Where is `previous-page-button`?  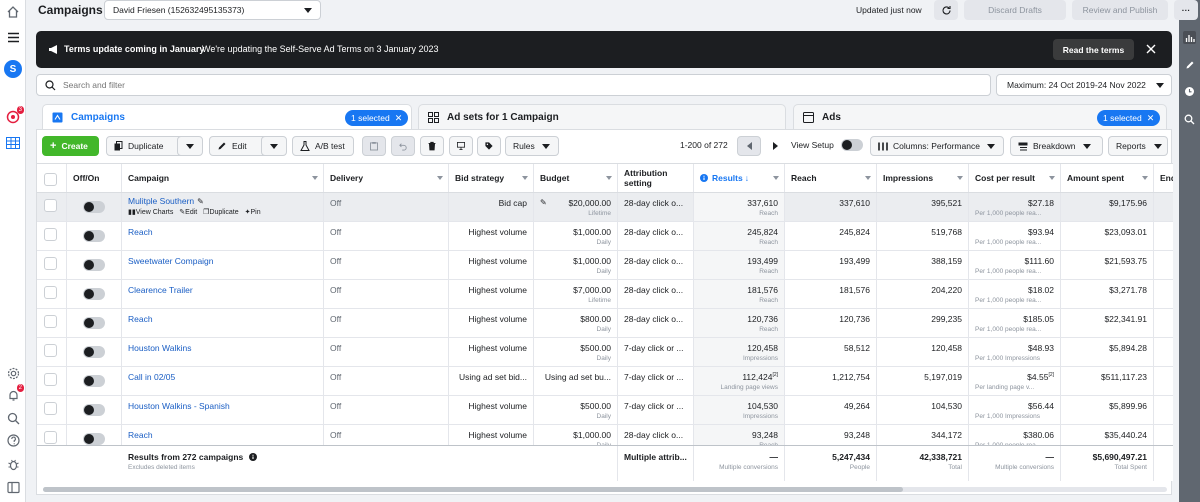 previous-page-button is located at coordinates (749, 146).